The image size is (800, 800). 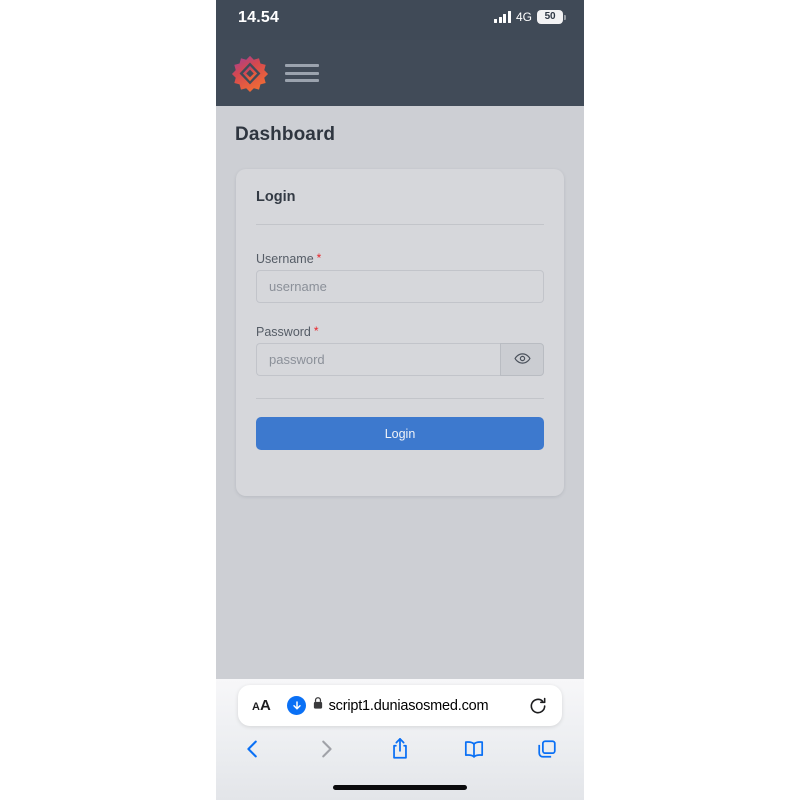 I want to click on status-bar: 14.54 4G 50, so click(x=400, y=20).